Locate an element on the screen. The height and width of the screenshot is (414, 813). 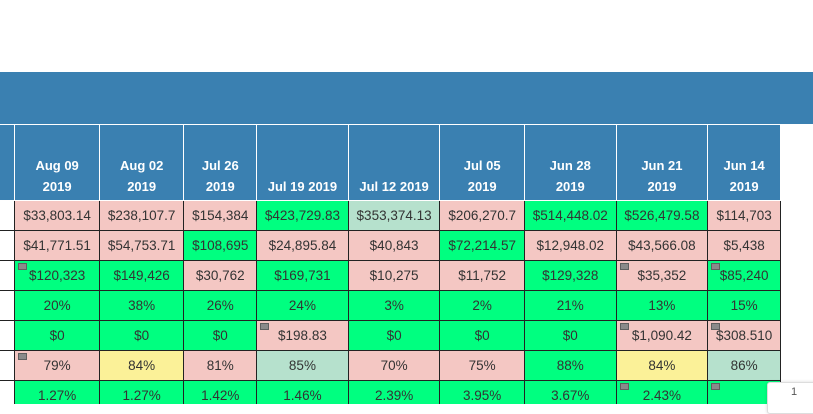
table-cell: 70% is located at coordinates (394, 365).